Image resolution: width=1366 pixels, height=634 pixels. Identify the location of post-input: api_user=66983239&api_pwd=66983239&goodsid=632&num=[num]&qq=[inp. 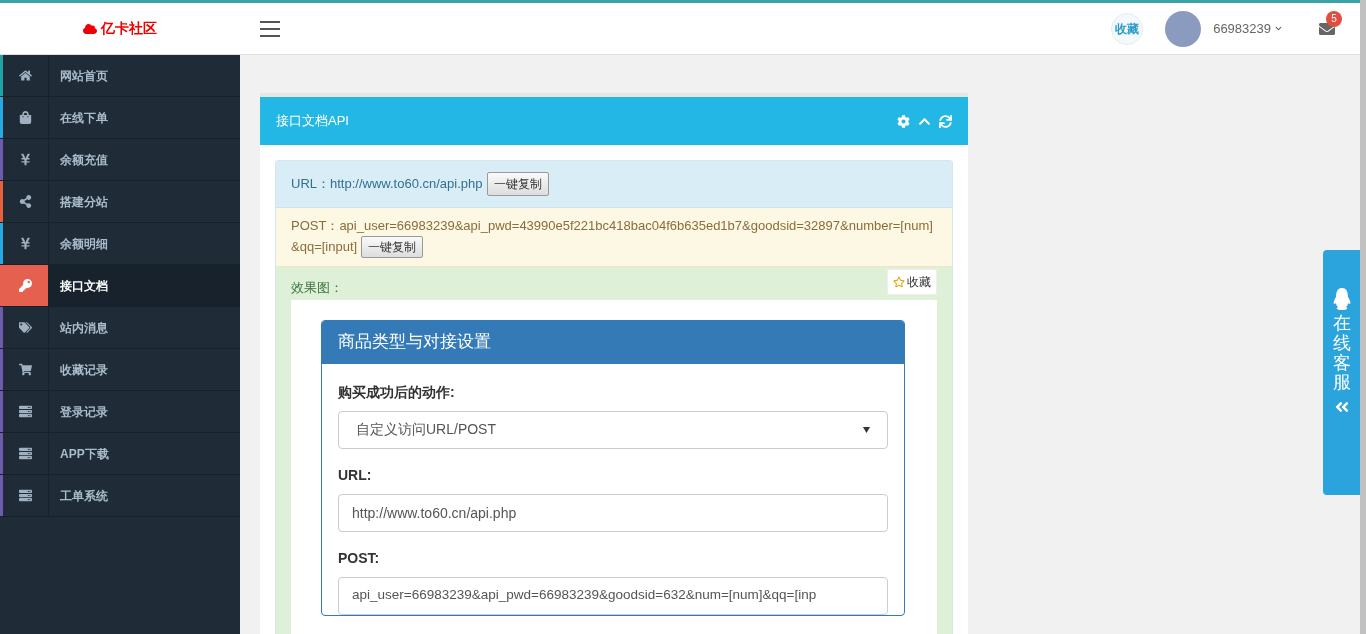
(613, 595).